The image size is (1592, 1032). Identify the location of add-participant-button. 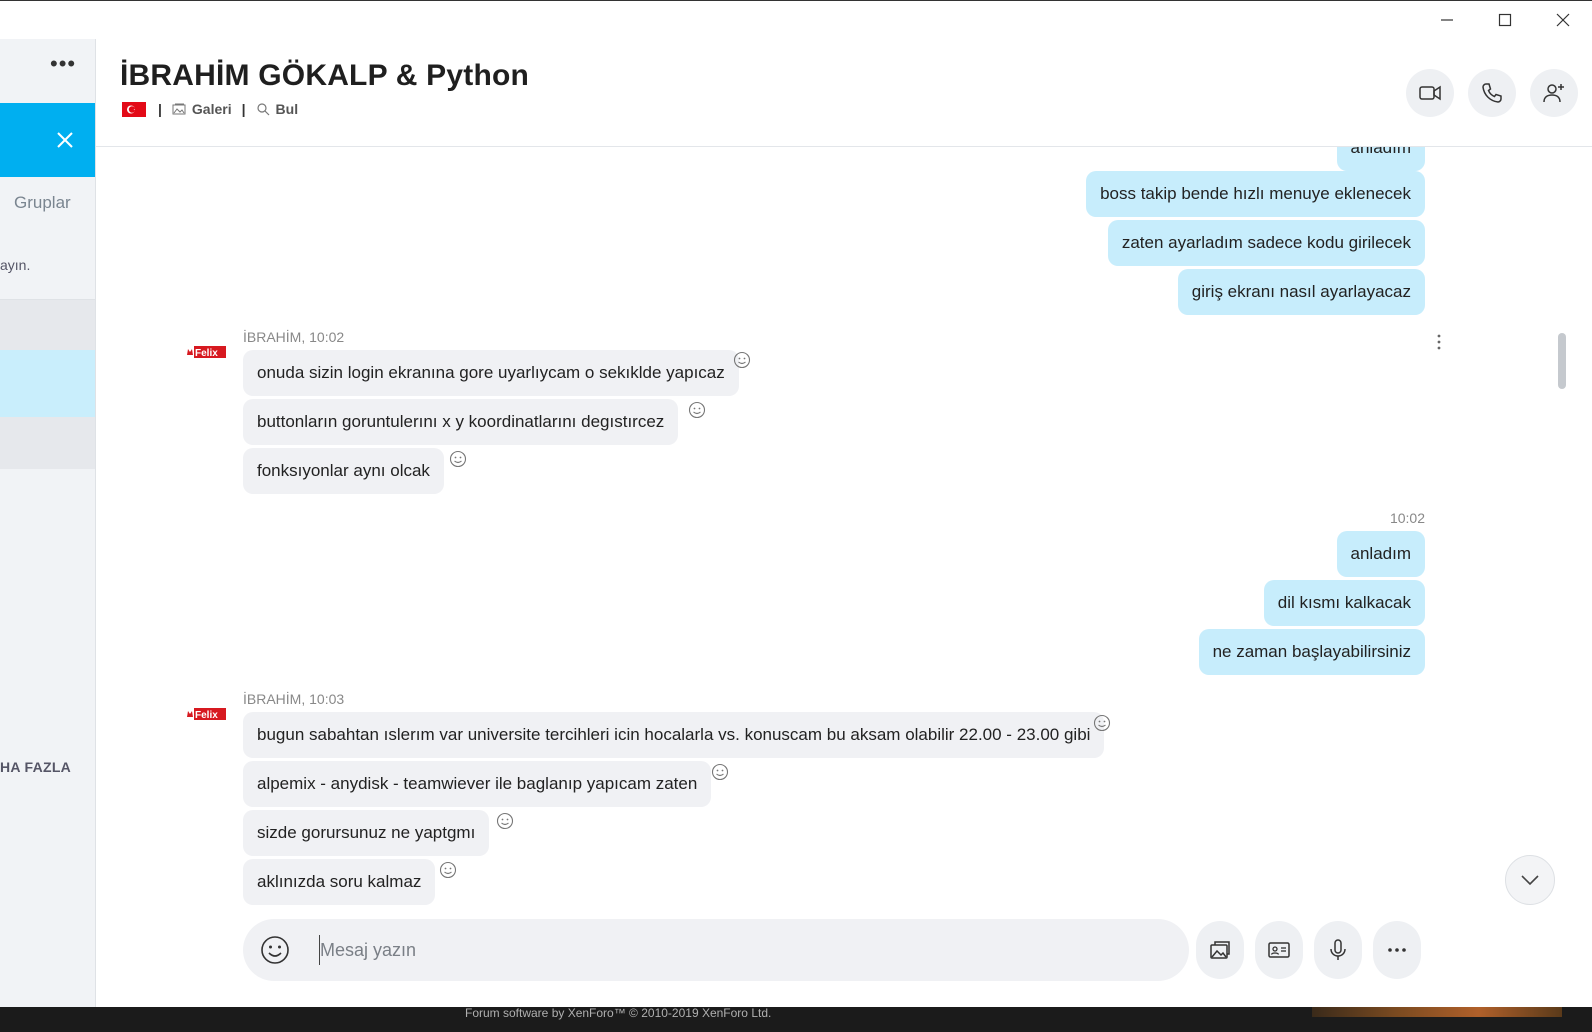
(1554, 93).